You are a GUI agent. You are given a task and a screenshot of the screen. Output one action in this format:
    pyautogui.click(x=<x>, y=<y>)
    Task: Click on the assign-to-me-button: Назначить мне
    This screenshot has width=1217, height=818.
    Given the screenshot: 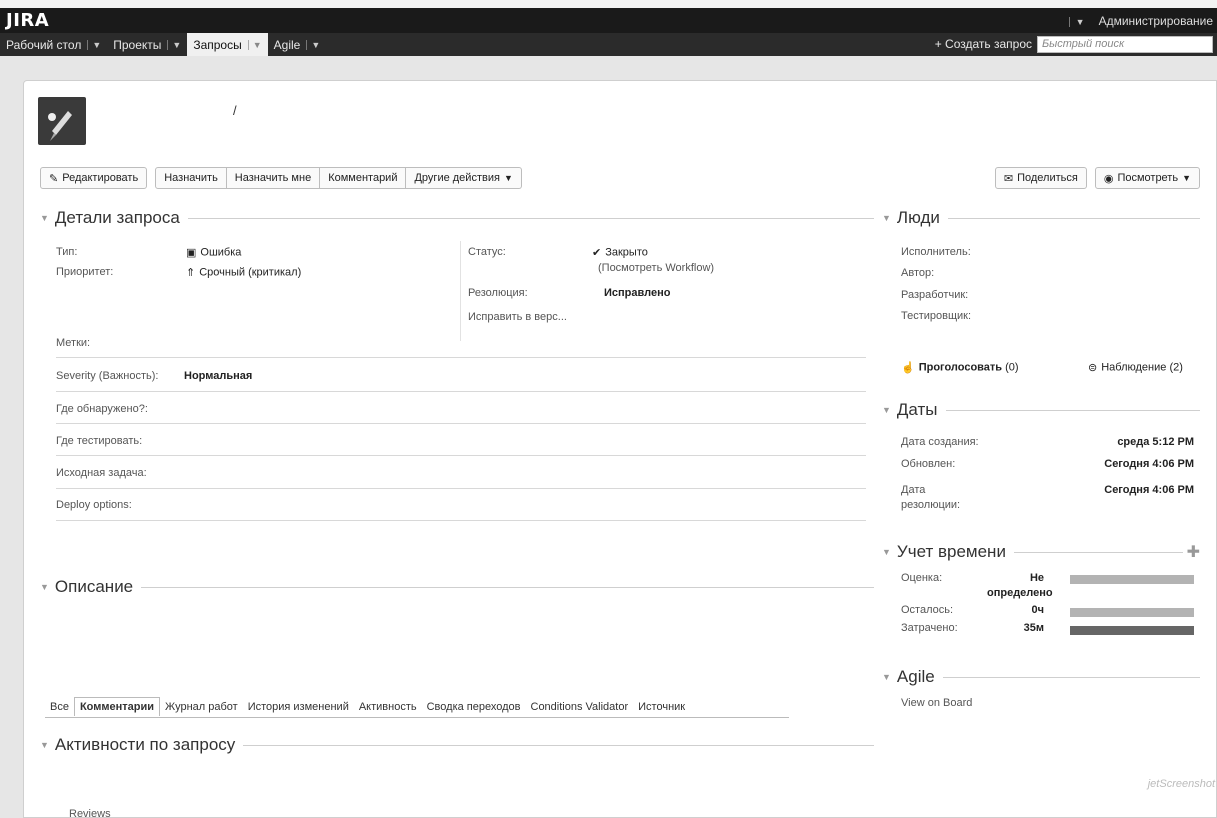 What is the action you would take?
    pyautogui.click(x=273, y=178)
    